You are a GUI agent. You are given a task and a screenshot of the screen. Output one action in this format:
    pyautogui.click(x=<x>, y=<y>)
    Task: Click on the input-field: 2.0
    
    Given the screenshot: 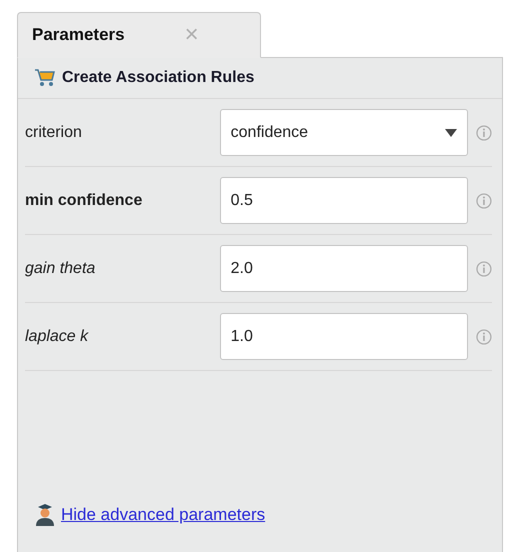 What is the action you would take?
    pyautogui.click(x=344, y=268)
    